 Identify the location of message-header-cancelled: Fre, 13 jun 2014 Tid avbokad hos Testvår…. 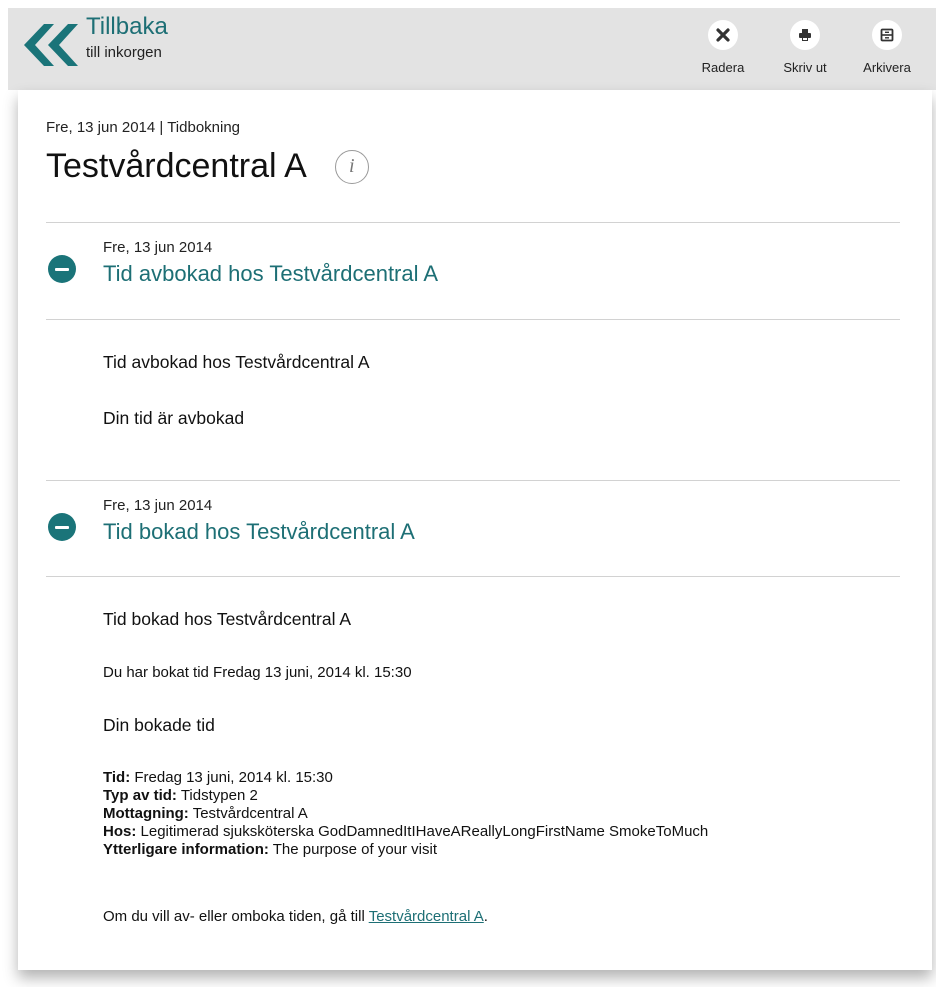
(473, 270).